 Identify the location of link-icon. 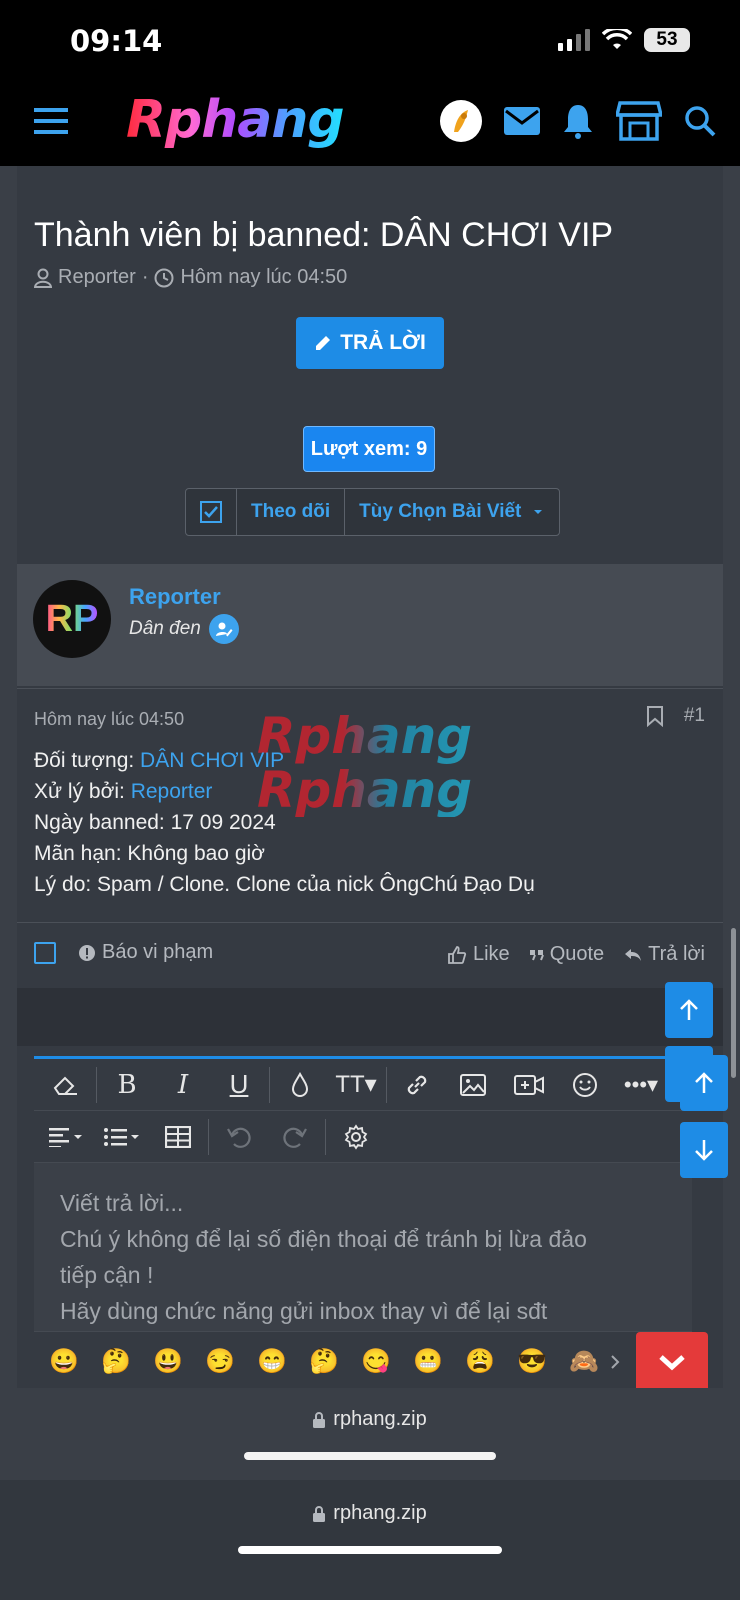
(417, 1085).